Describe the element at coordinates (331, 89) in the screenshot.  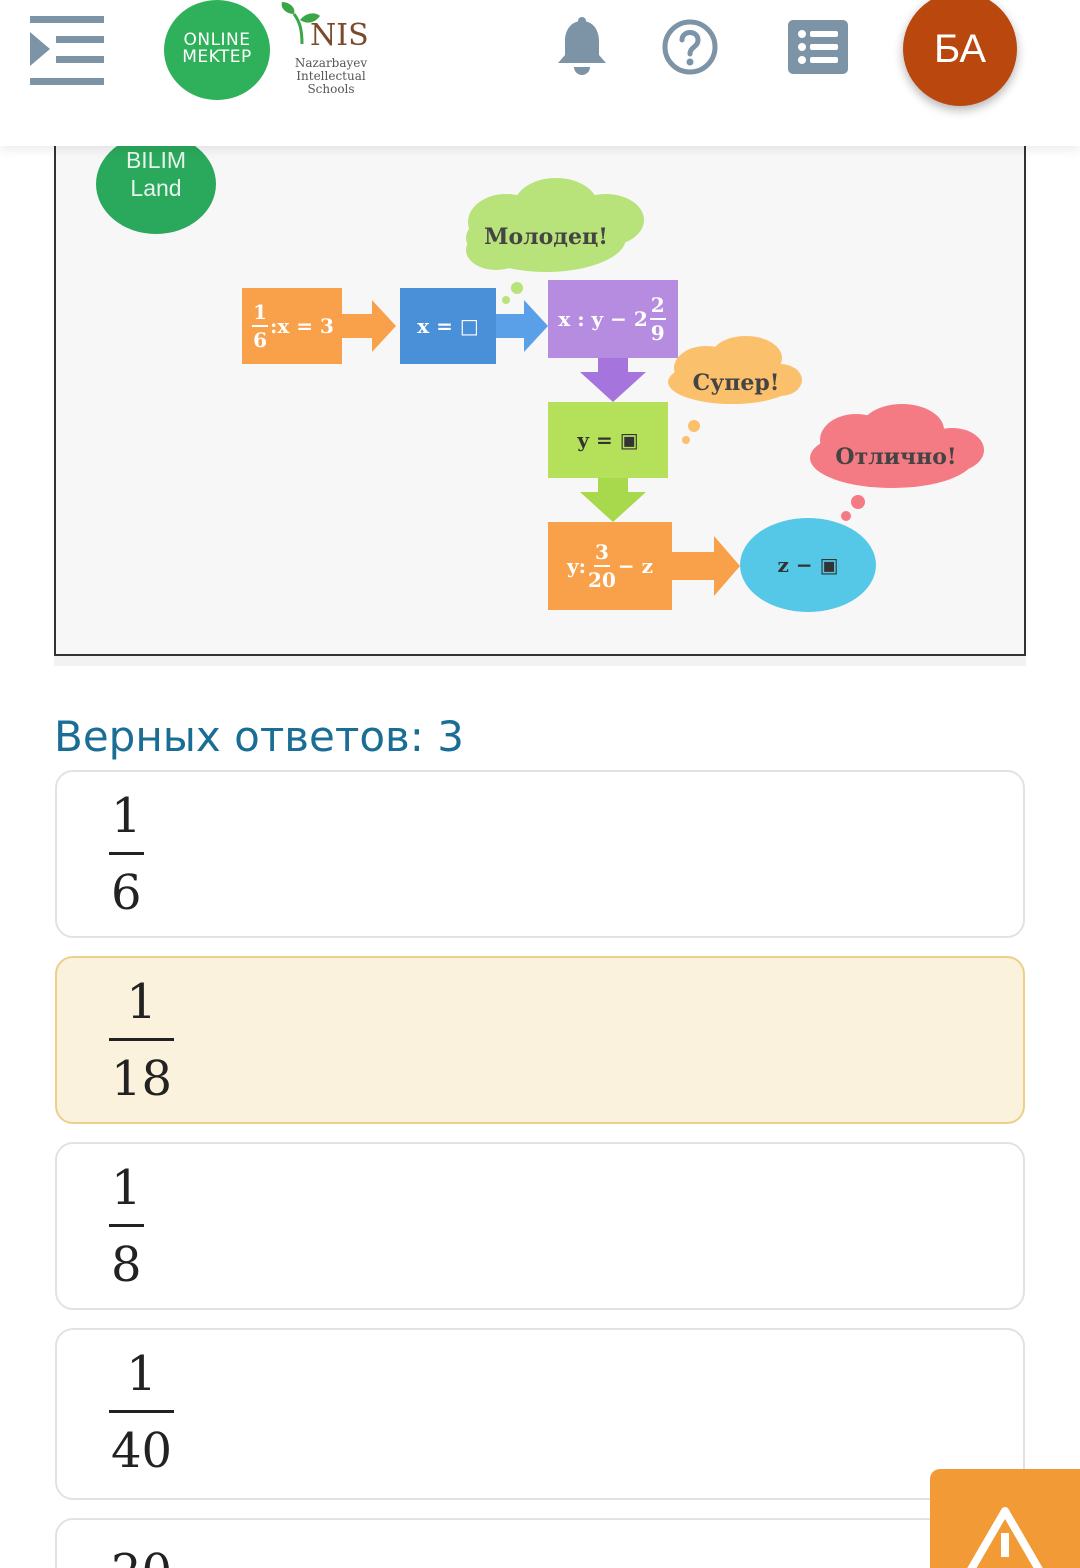
I see `nis-subtitle-line3: Schools` at that location.